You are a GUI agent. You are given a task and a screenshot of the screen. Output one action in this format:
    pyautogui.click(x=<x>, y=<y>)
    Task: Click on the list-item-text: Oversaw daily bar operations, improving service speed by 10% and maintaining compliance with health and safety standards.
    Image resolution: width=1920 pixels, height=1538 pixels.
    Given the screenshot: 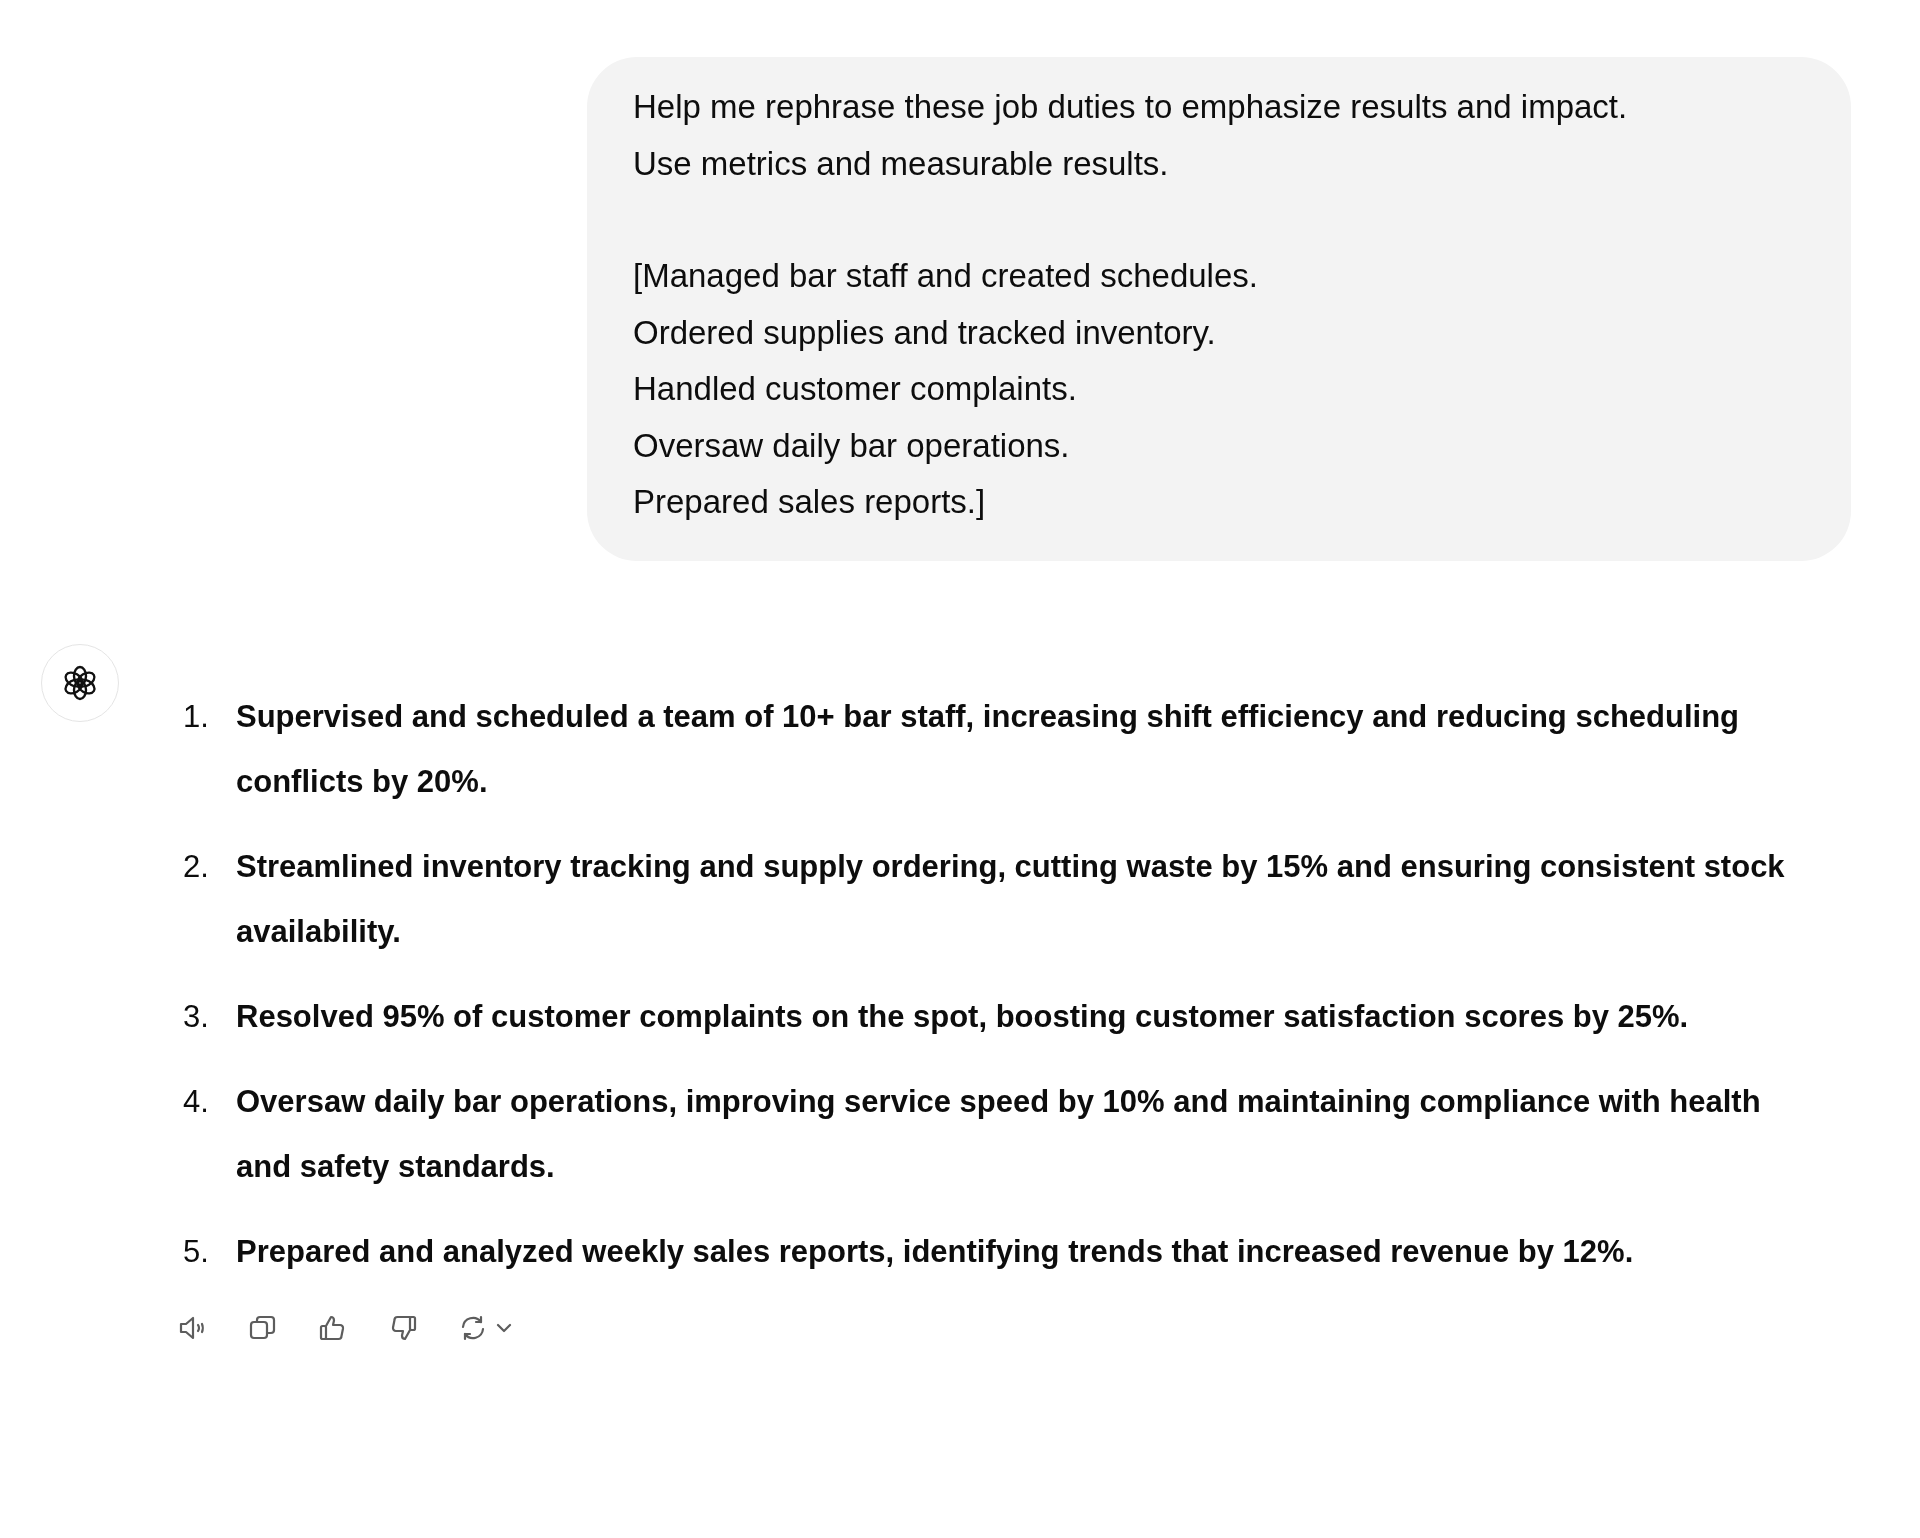 What is the action you would take?
    pyautogui.click(x=999, y=1134)
    